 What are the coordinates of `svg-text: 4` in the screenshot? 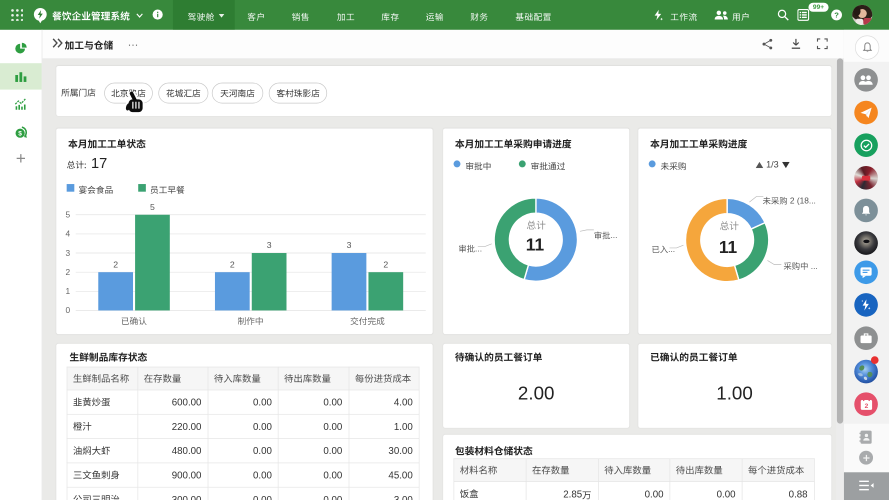 It's located at (68, 234).